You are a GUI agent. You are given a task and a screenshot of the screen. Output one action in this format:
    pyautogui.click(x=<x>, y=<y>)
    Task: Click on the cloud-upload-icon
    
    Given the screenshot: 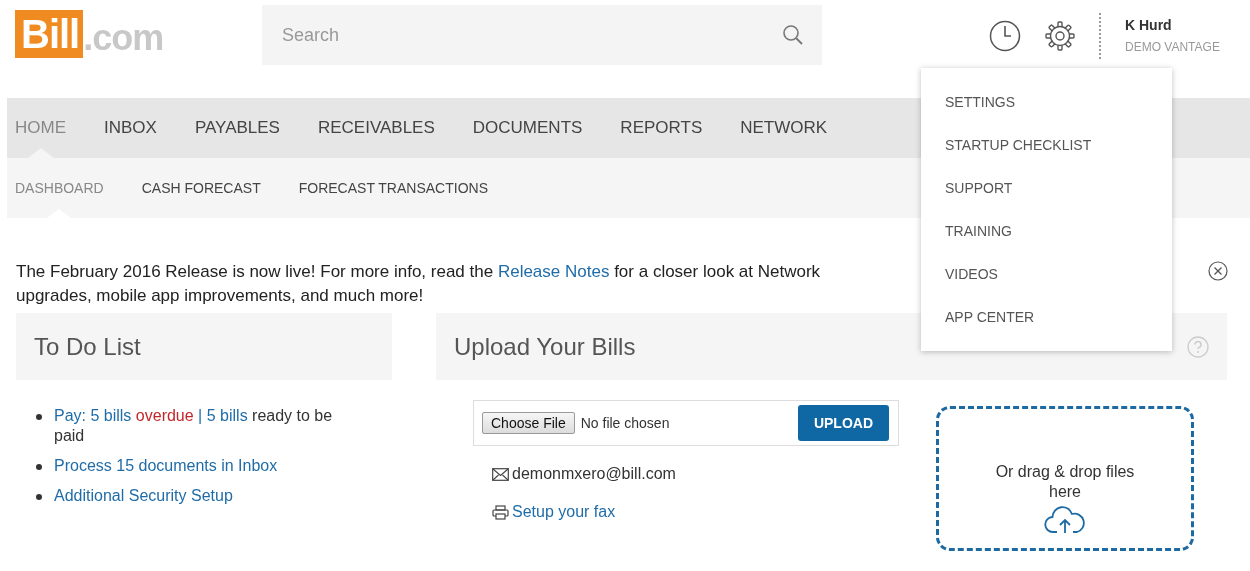 What is the action you would take?
    pyautogui.click(x=1065, y=520)
    